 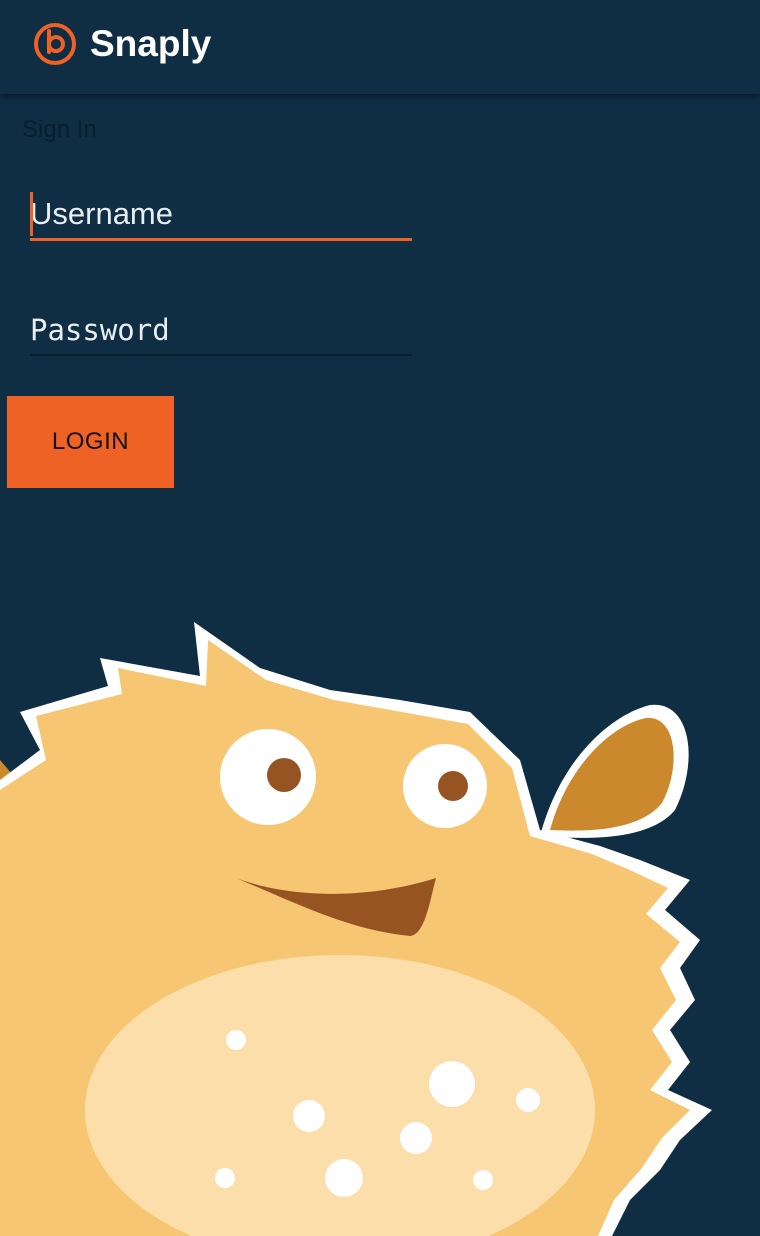 I want to click on username-field, so click(x=221, y=215).